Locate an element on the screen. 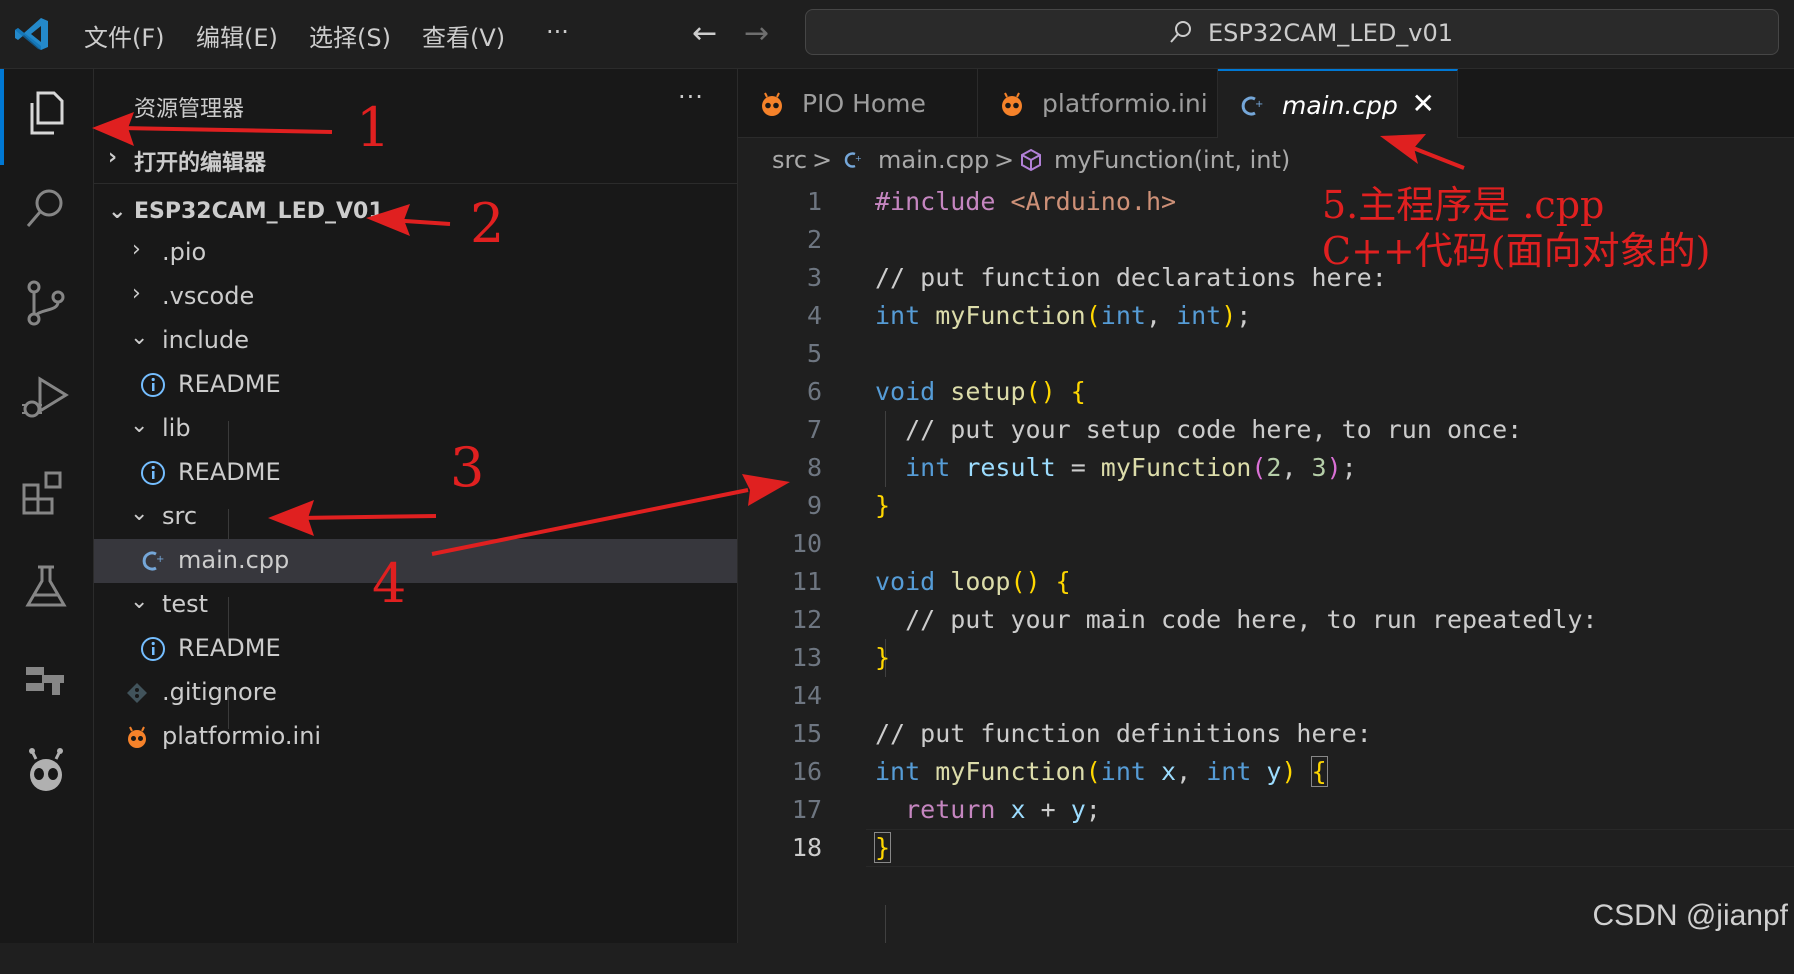  line-number: 17 is located at coordinates (806, 809).